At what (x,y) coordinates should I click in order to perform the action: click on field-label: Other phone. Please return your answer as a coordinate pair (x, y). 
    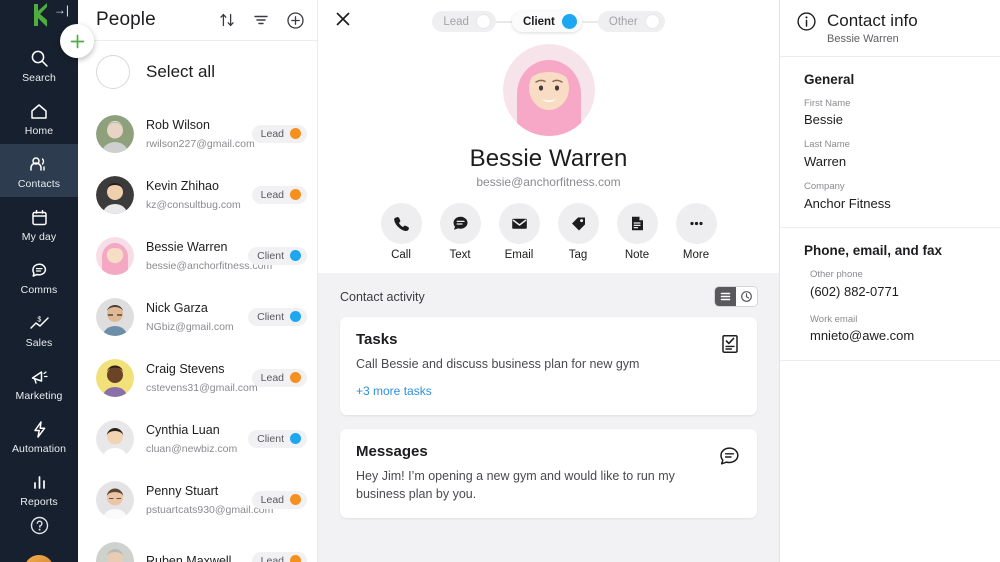
    Looking at the image, I should click on (836, 275).